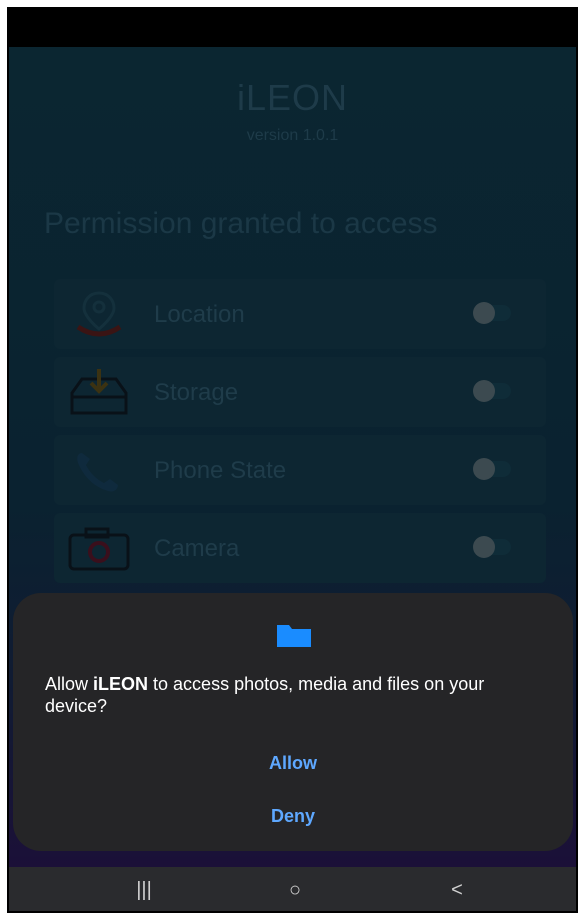  What do you see at coordinates (220, 470) in the screenshot?
I see `permission-label-phone-state: Phone State` at bounding box center [220, 470].